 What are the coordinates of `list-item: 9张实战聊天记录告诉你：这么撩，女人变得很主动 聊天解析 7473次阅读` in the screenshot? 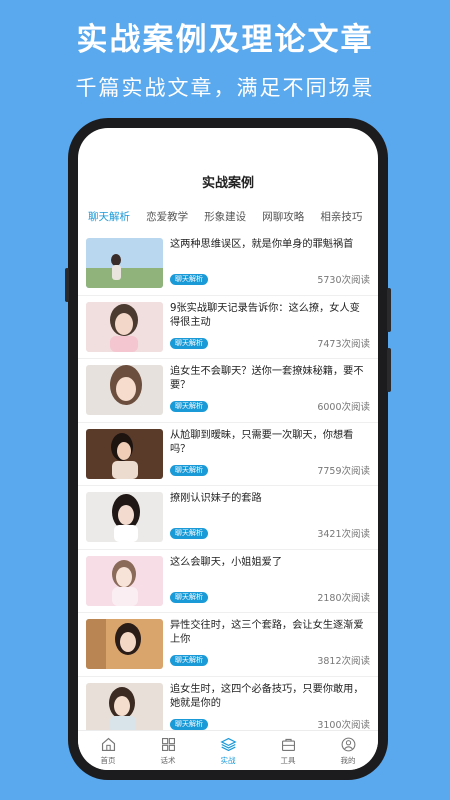 It's located at (228, 327).